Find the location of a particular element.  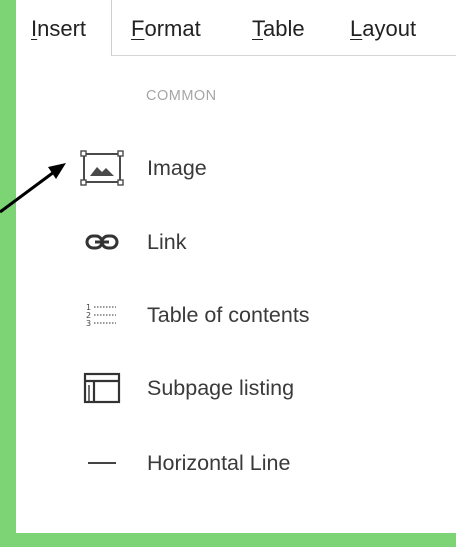

menu-insert: Insert is located at coordinates (58, 29).